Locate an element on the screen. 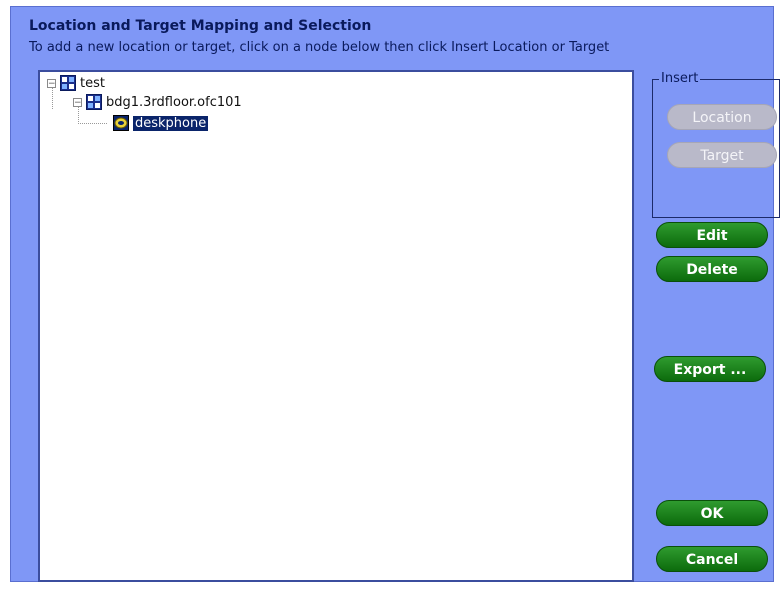 This screenshot has width=784, height=590. insert-group: Insert Location Target is located at coordinates (716, 144).